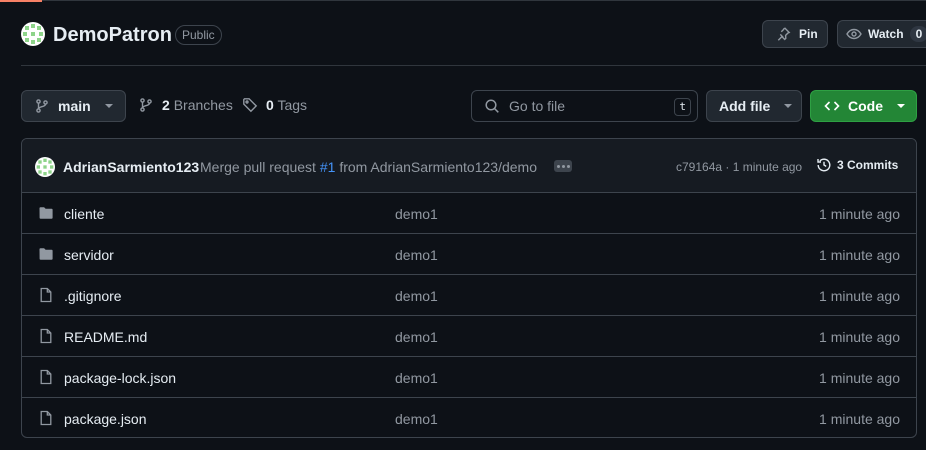 Image resolution: width=926 pixels, height=450 pixels. I want to click on file-row-package-lock: package-lock.json demo1 1 minute ago, so click(469, 377).